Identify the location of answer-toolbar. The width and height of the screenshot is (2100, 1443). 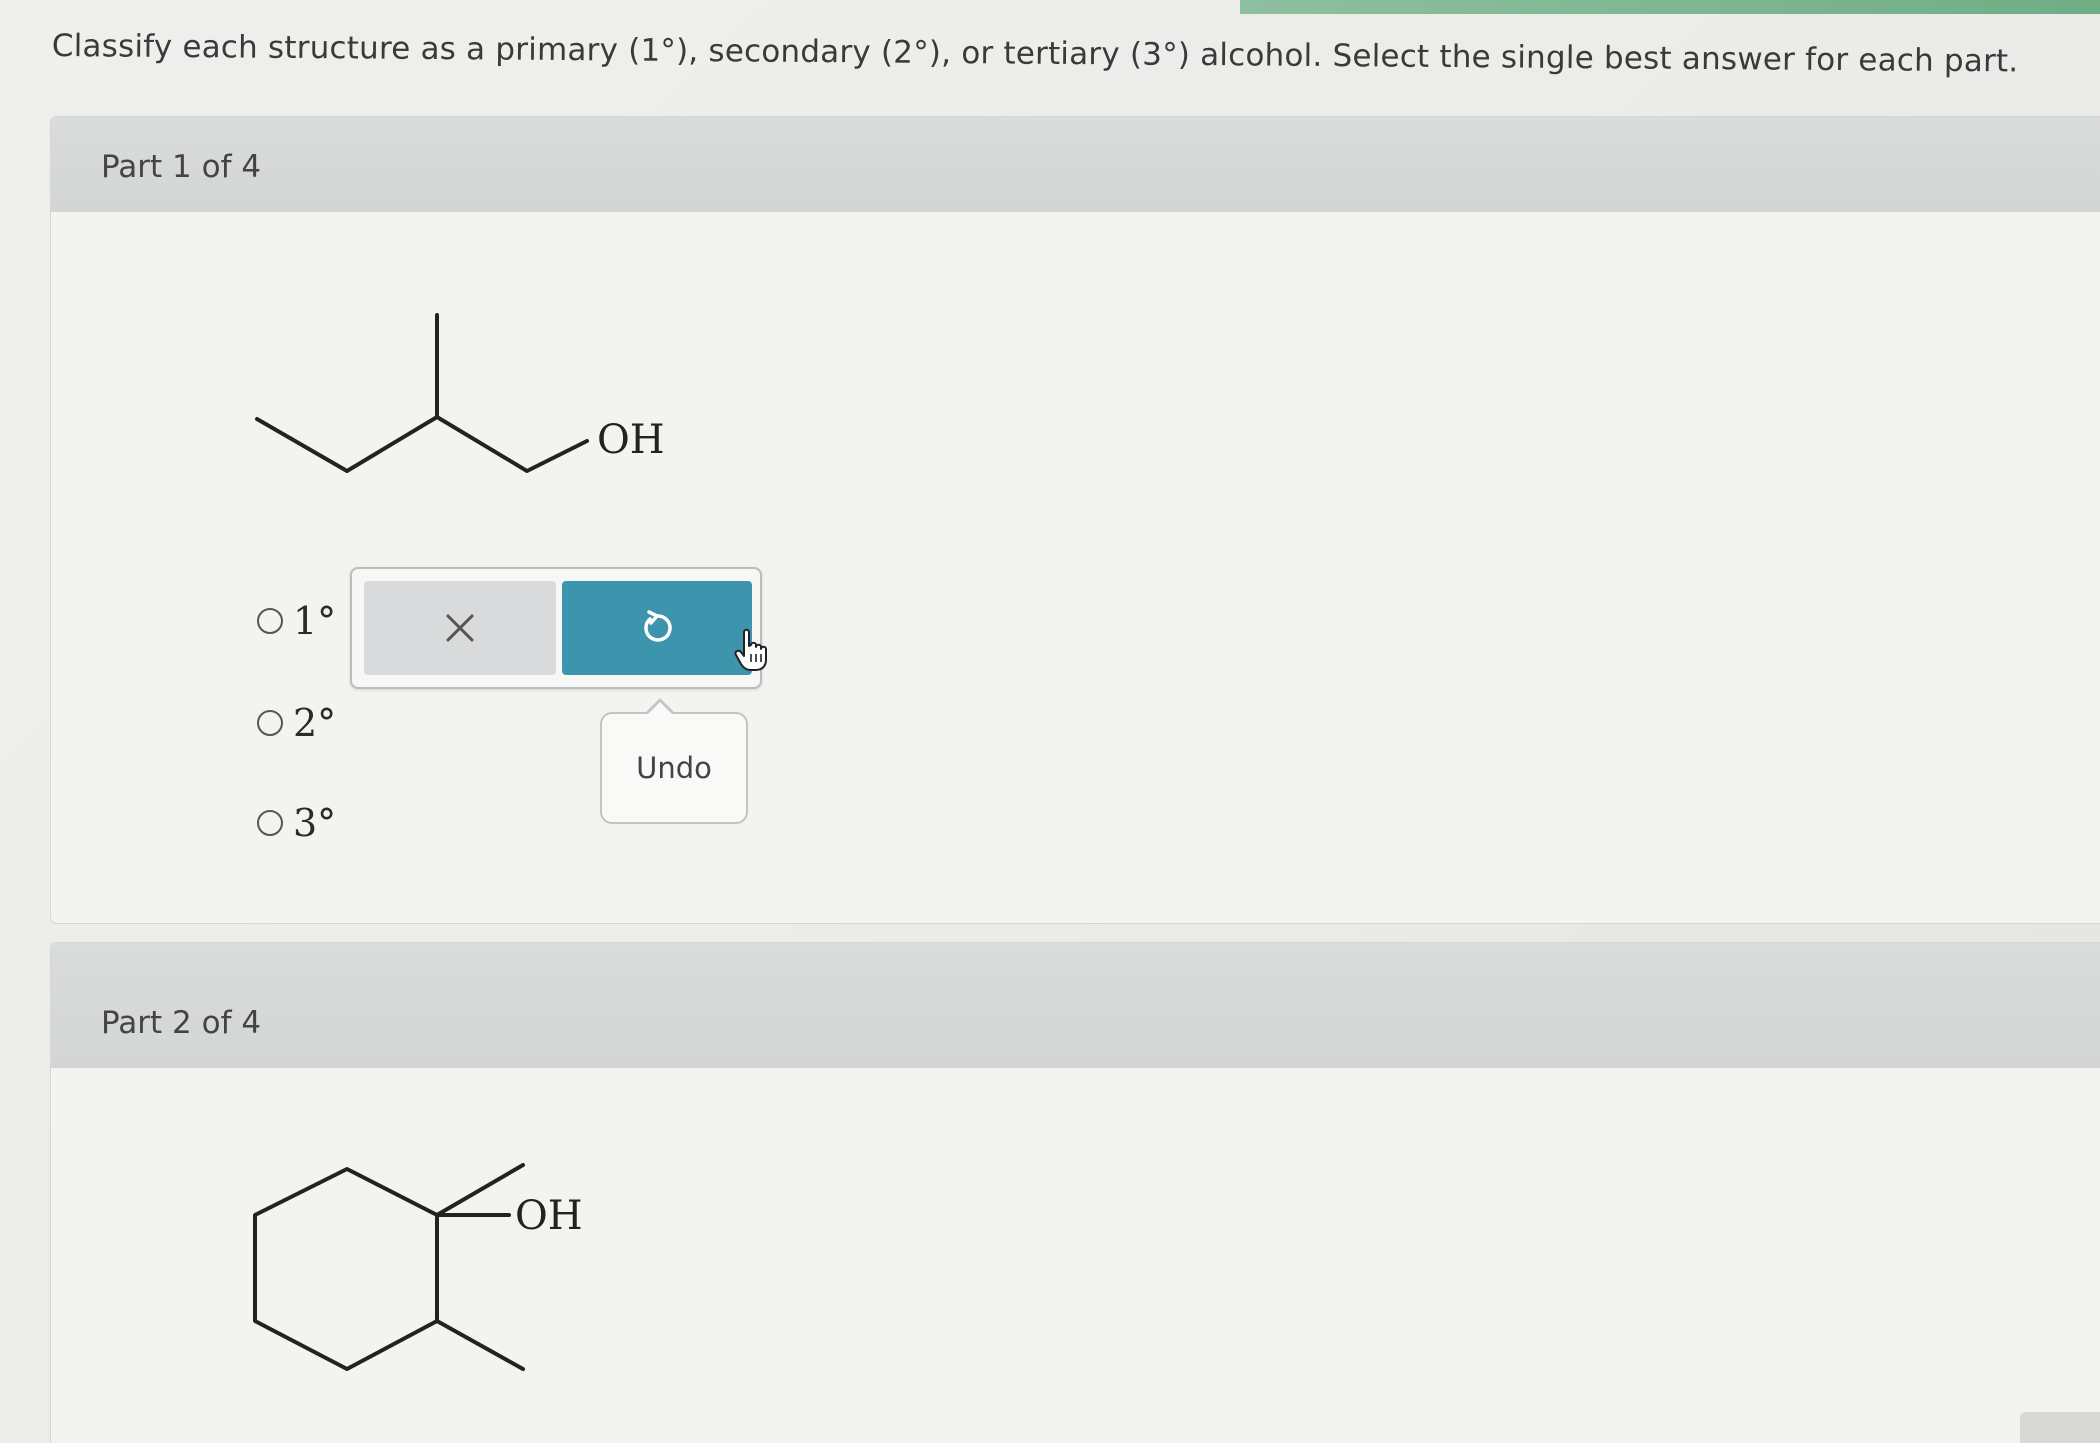
(556, 628).